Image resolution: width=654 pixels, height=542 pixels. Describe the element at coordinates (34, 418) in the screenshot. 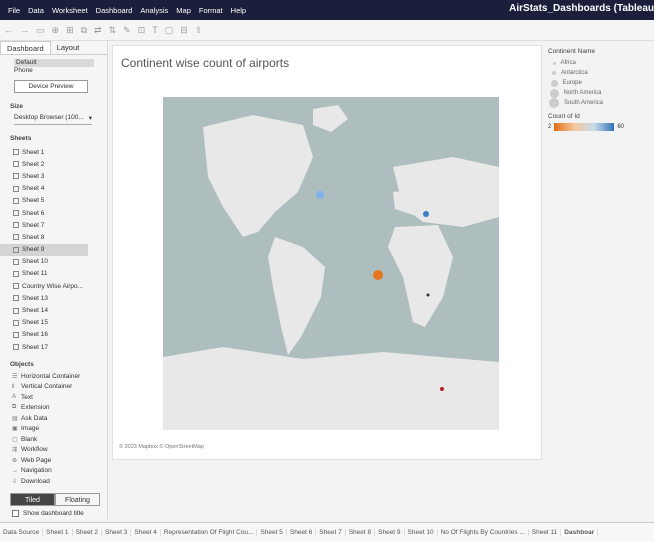

I see `object-label: Ask Data` at that location.